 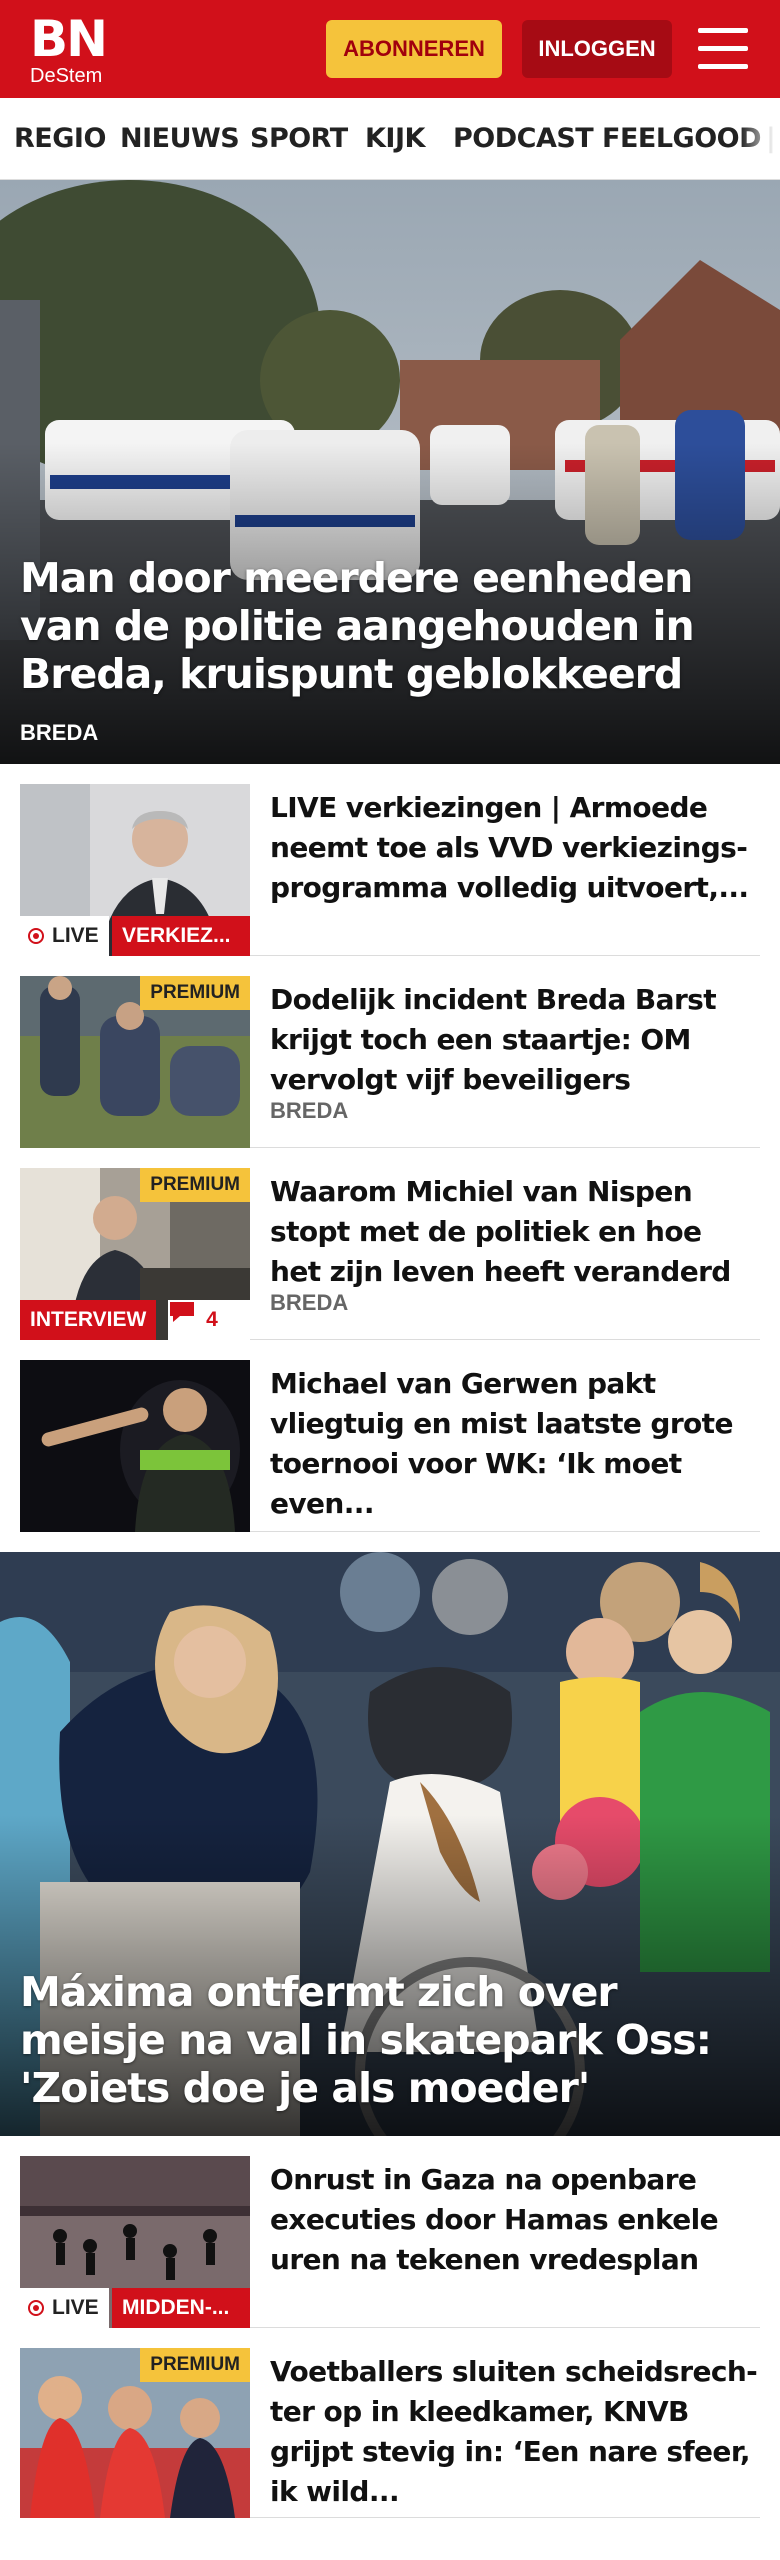 What do you see at coordinates (597, 49) in the screenshot?
I see `login-button: INLOGGEN` at bounding box center [597, 49].